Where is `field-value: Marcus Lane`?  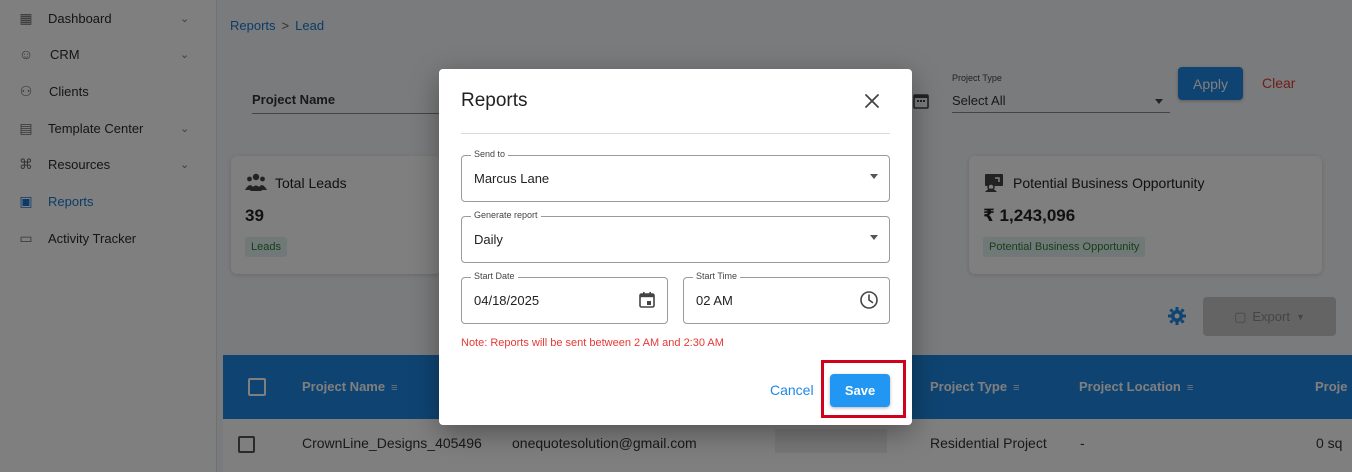 field-value: Marcus Lane is located at coordinates (512, 178).